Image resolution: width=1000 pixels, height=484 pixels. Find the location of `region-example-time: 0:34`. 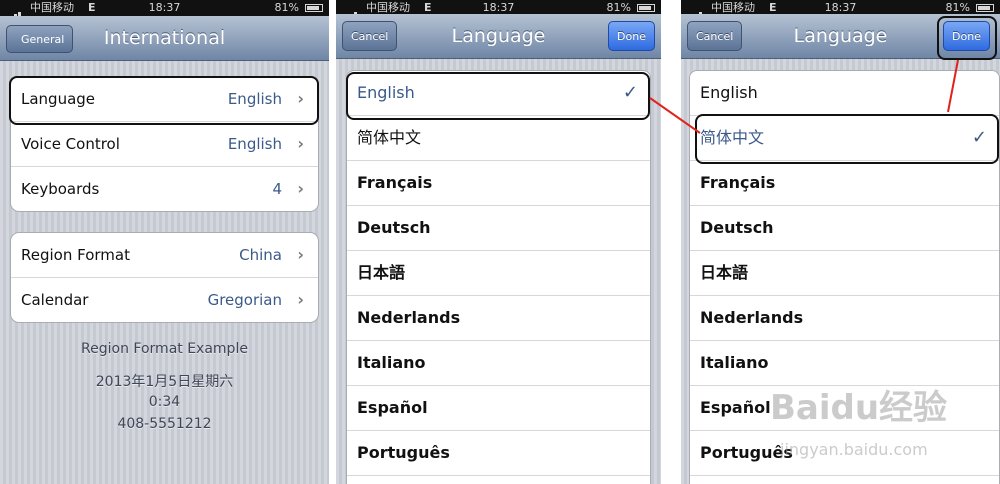

region-example-time: 0:34 is located at coordinates (164, 402).